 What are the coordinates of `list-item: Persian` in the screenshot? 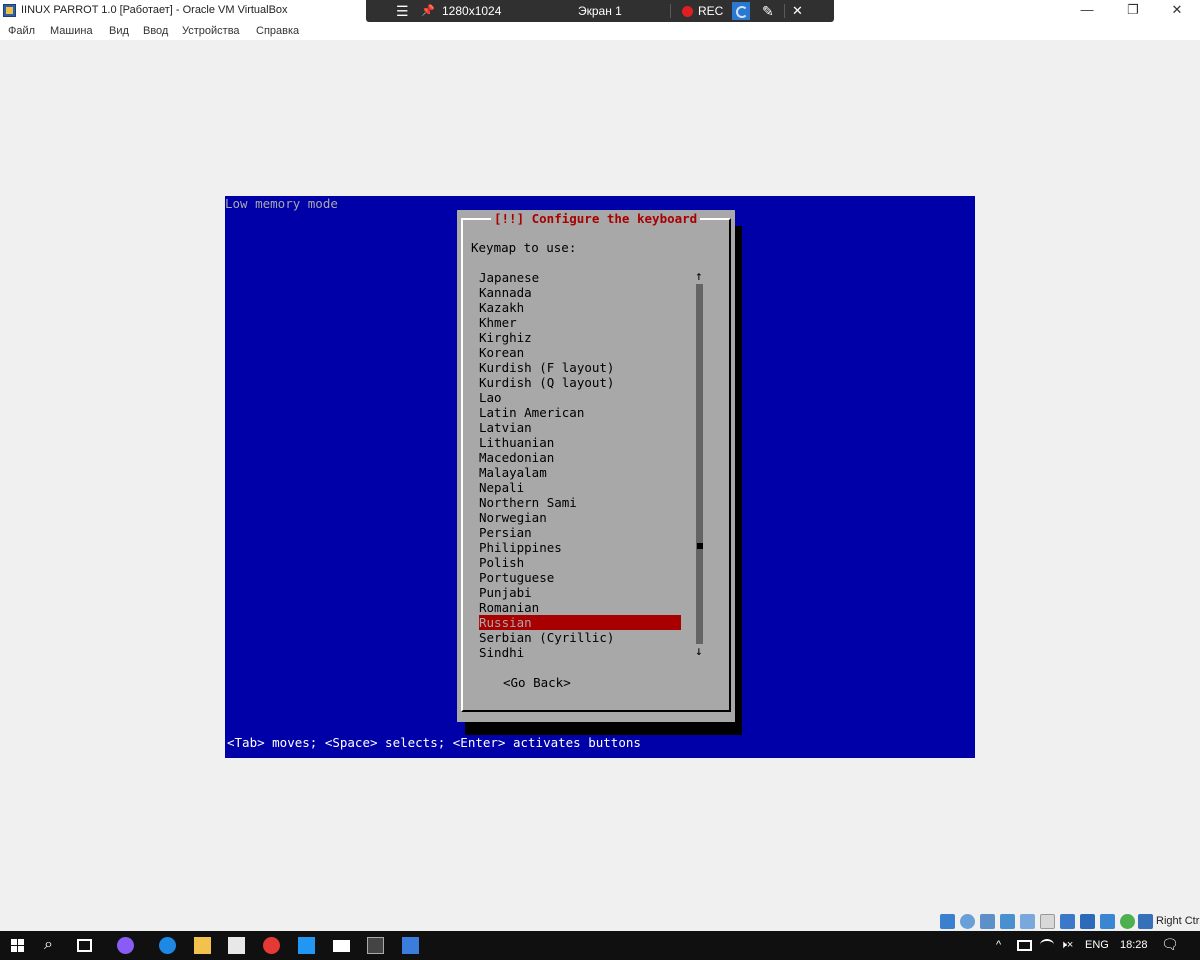 It's located at (580, 532).